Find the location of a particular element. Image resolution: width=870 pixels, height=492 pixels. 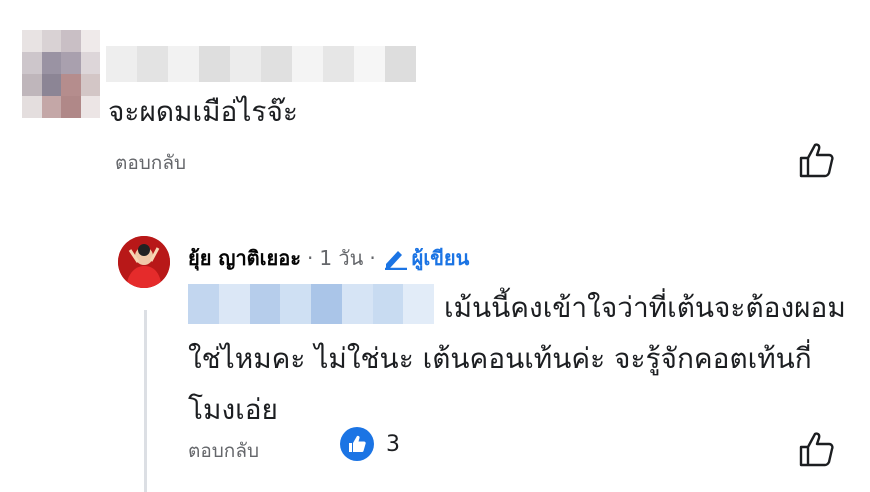

comment-time: 1 วัน is located at coordinates (341, 258).